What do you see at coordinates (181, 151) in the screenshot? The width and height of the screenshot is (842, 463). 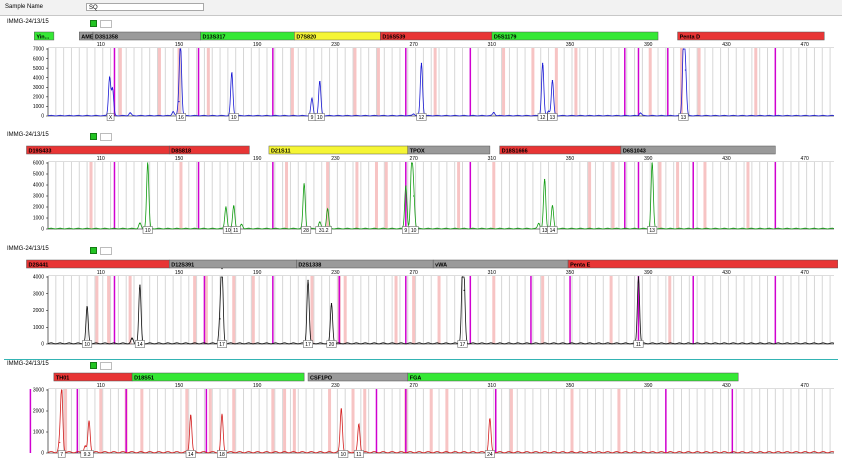 I see `locus-label: D8S818` at bounding box center [181, 151].